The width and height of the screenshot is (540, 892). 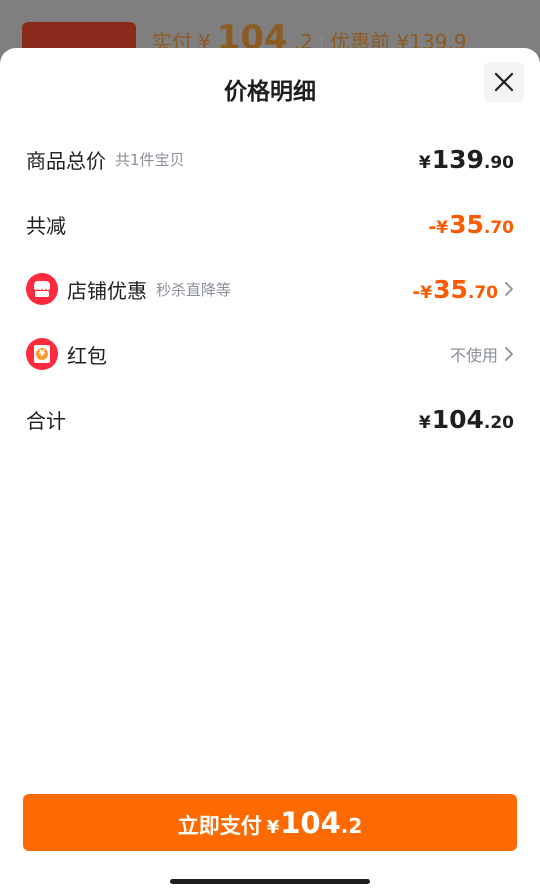 I want to click on red-packet-glyph: ¥, so click(x=42, y=354).